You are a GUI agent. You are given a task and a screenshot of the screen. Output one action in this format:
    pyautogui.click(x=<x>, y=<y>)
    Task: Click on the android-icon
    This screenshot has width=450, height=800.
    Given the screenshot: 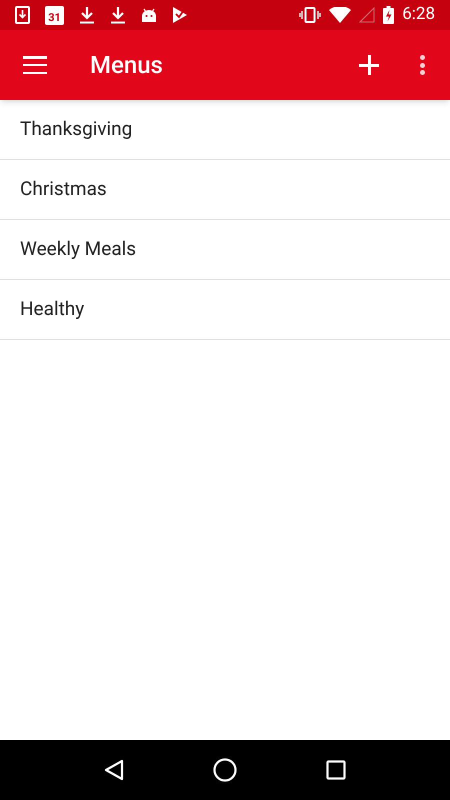 What is the action you would take?
    pyautogui.click(x=149, y=15)
    